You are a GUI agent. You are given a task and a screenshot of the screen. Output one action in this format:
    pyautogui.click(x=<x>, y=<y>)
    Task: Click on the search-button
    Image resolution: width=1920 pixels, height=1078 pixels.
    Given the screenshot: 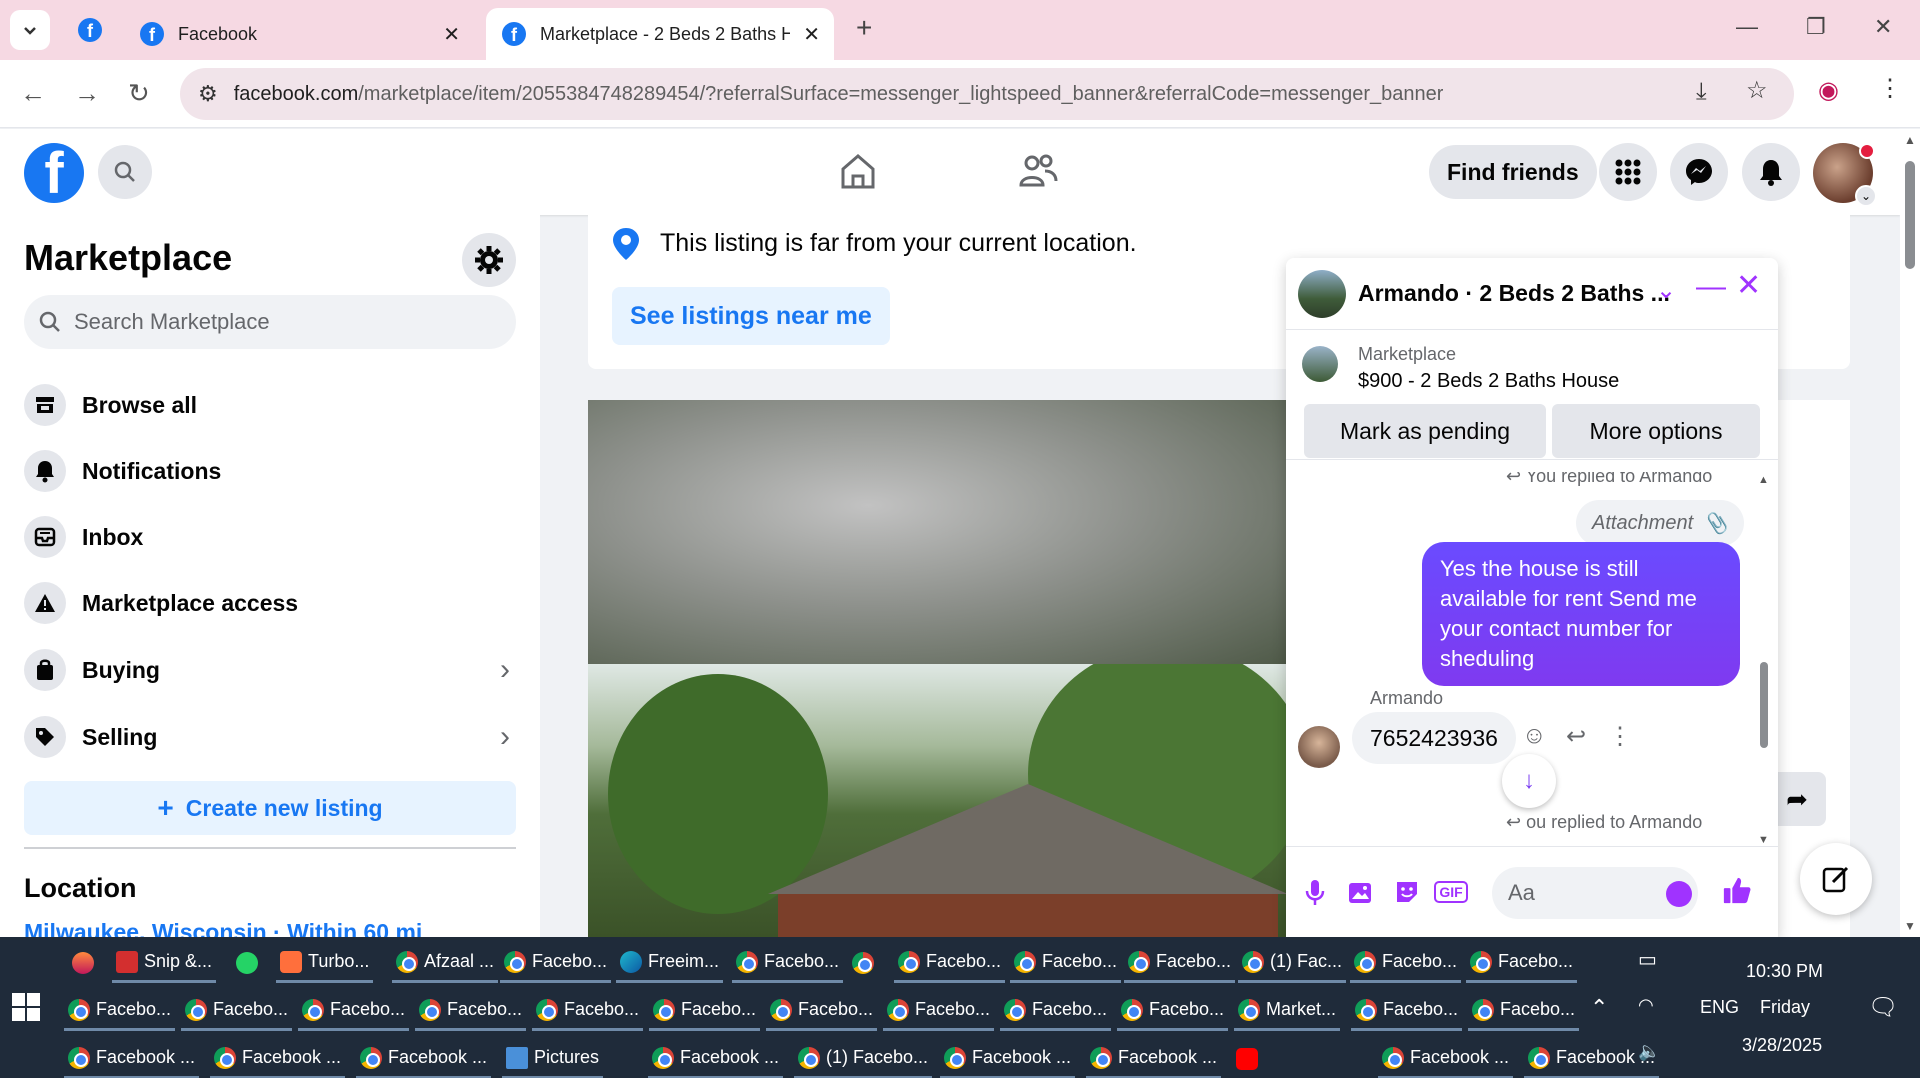 What is the action you would take?
    pyautogui.click(x=125, y=172)
    